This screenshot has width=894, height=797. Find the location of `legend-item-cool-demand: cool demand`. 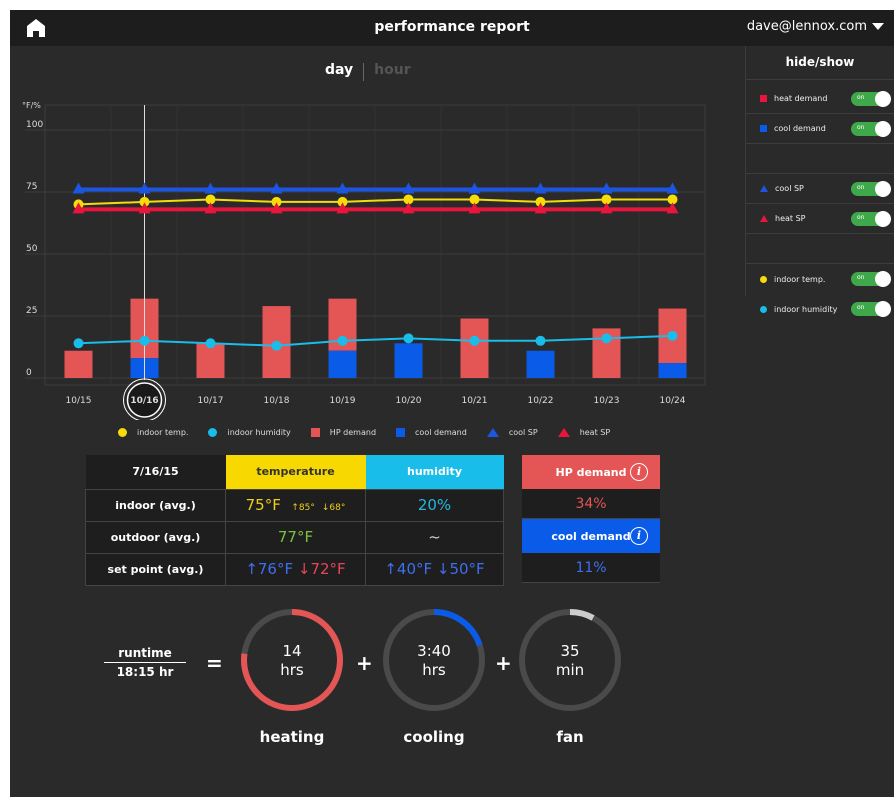

legend-item-cool-demand: cool demand is located at coordinates (431, 432).